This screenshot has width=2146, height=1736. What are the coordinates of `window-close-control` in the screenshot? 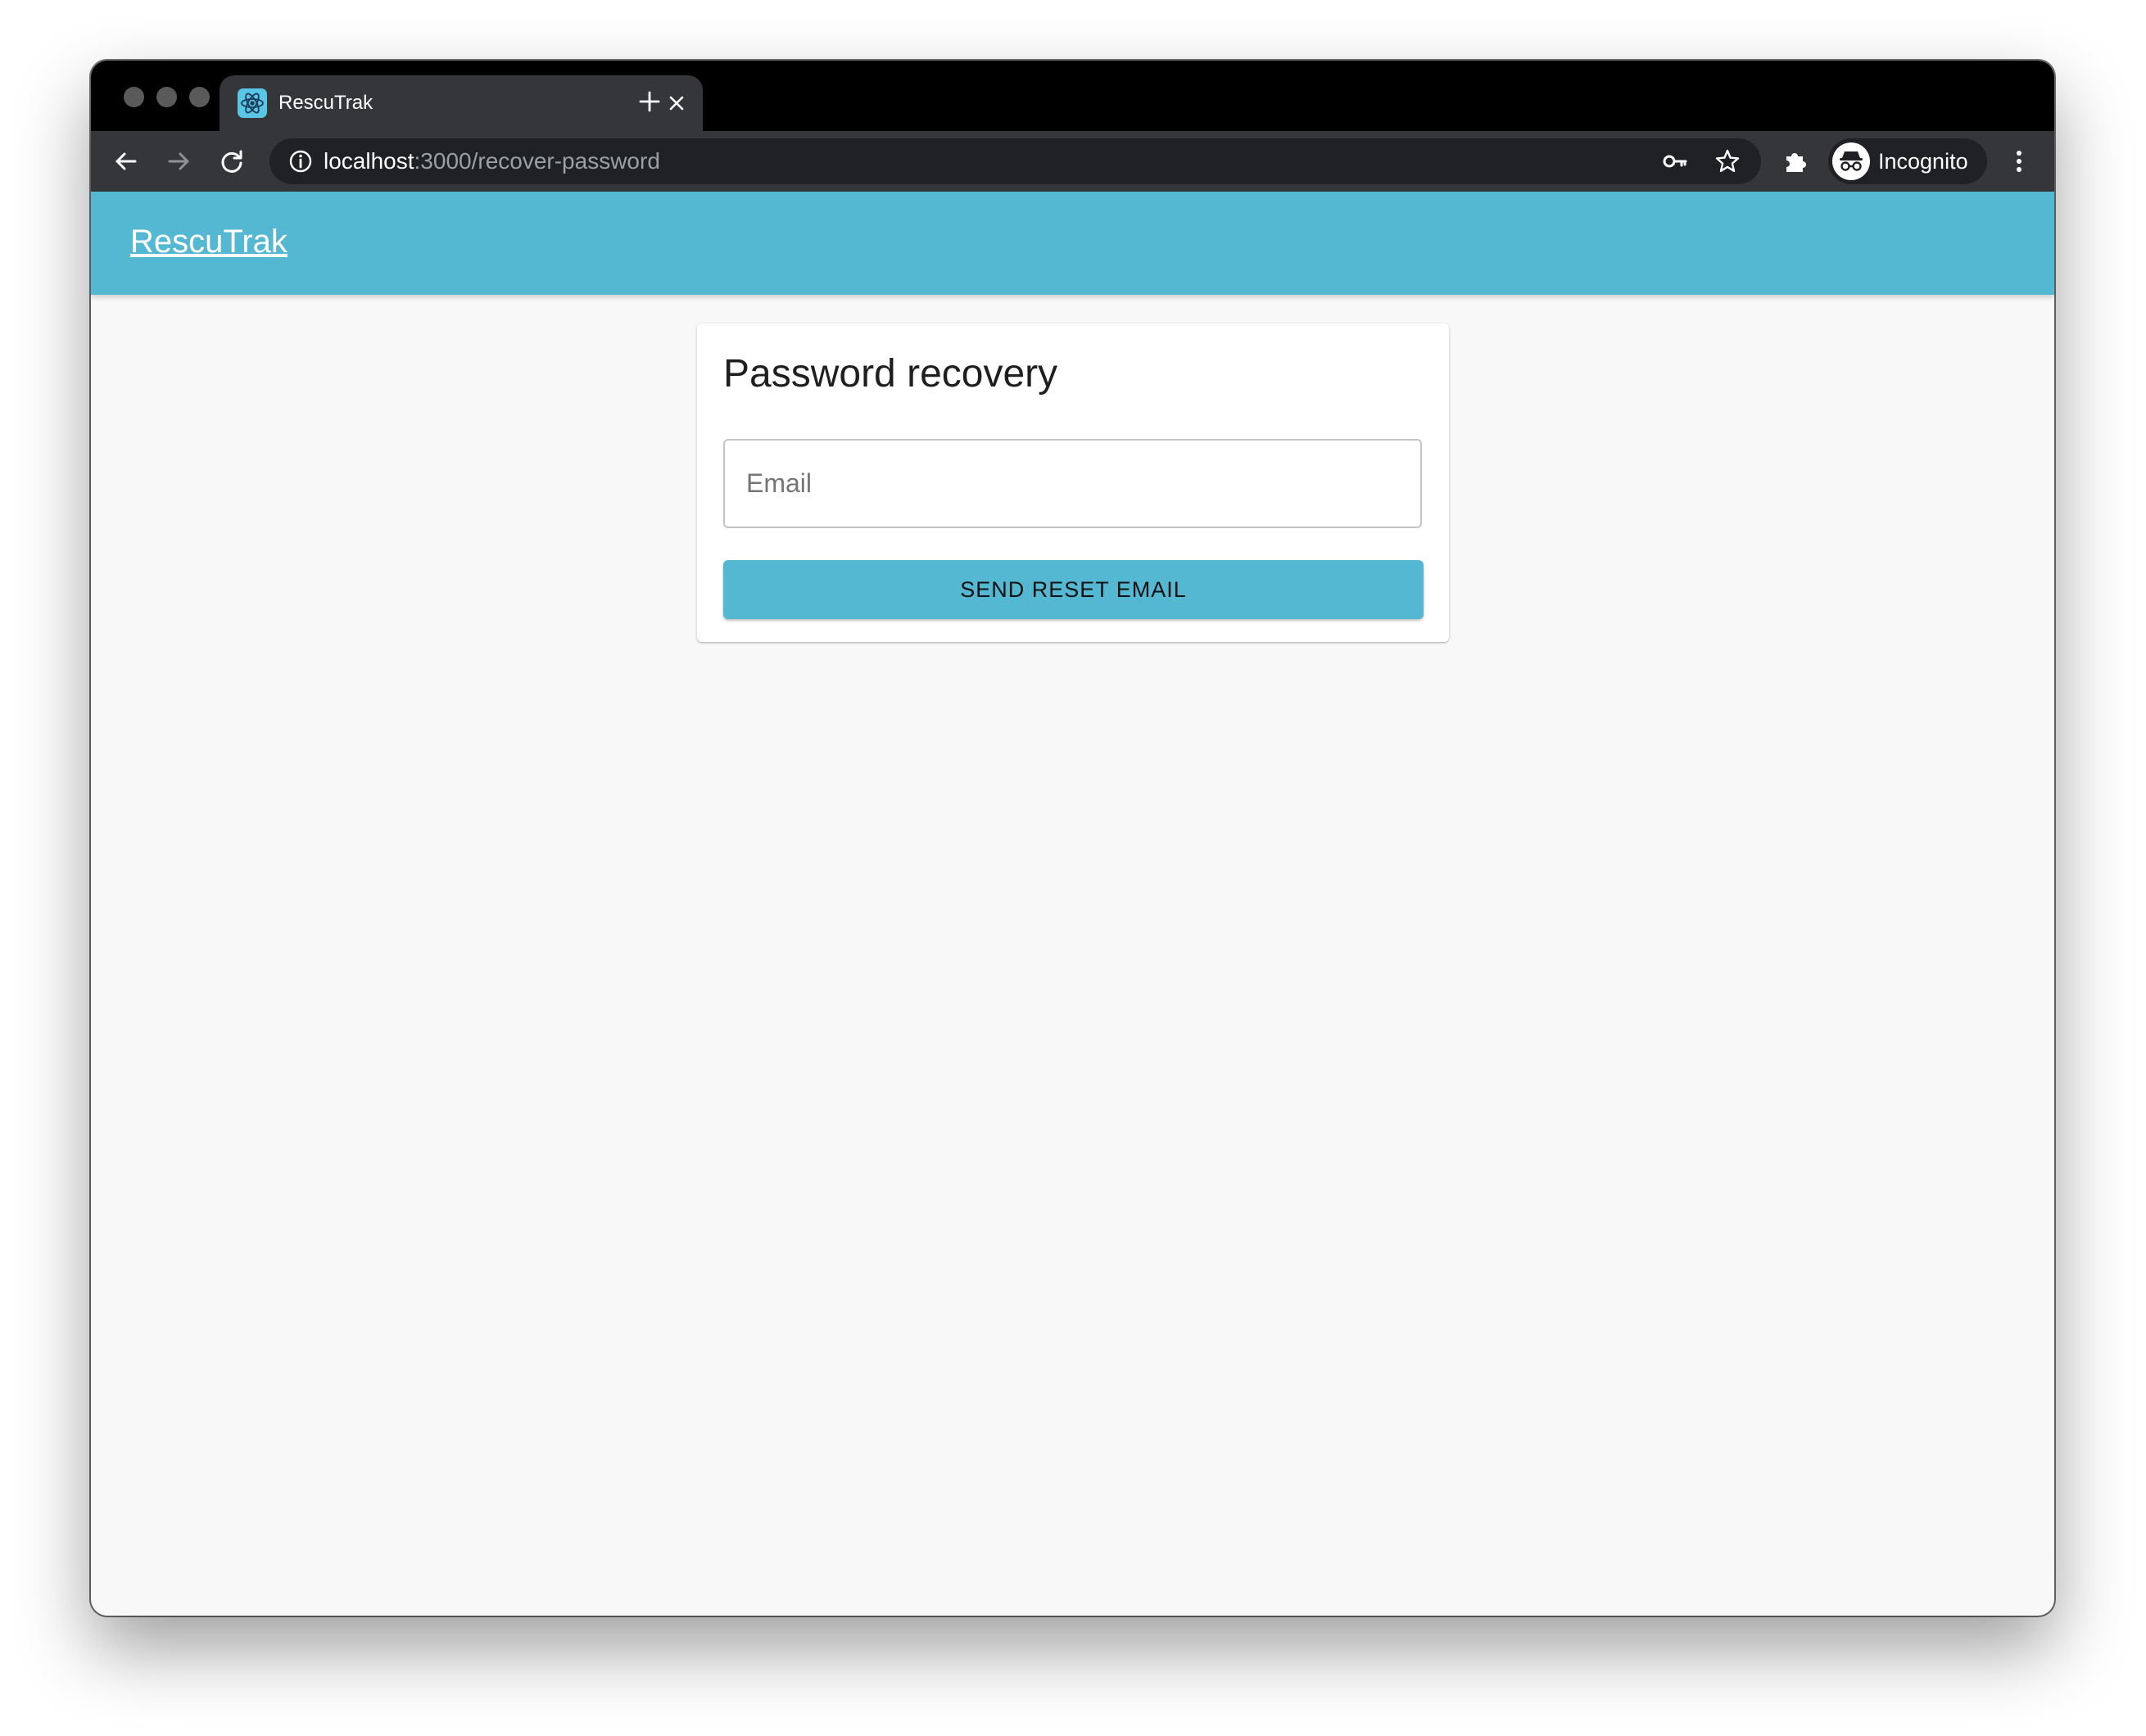 It's located at (134, 97).